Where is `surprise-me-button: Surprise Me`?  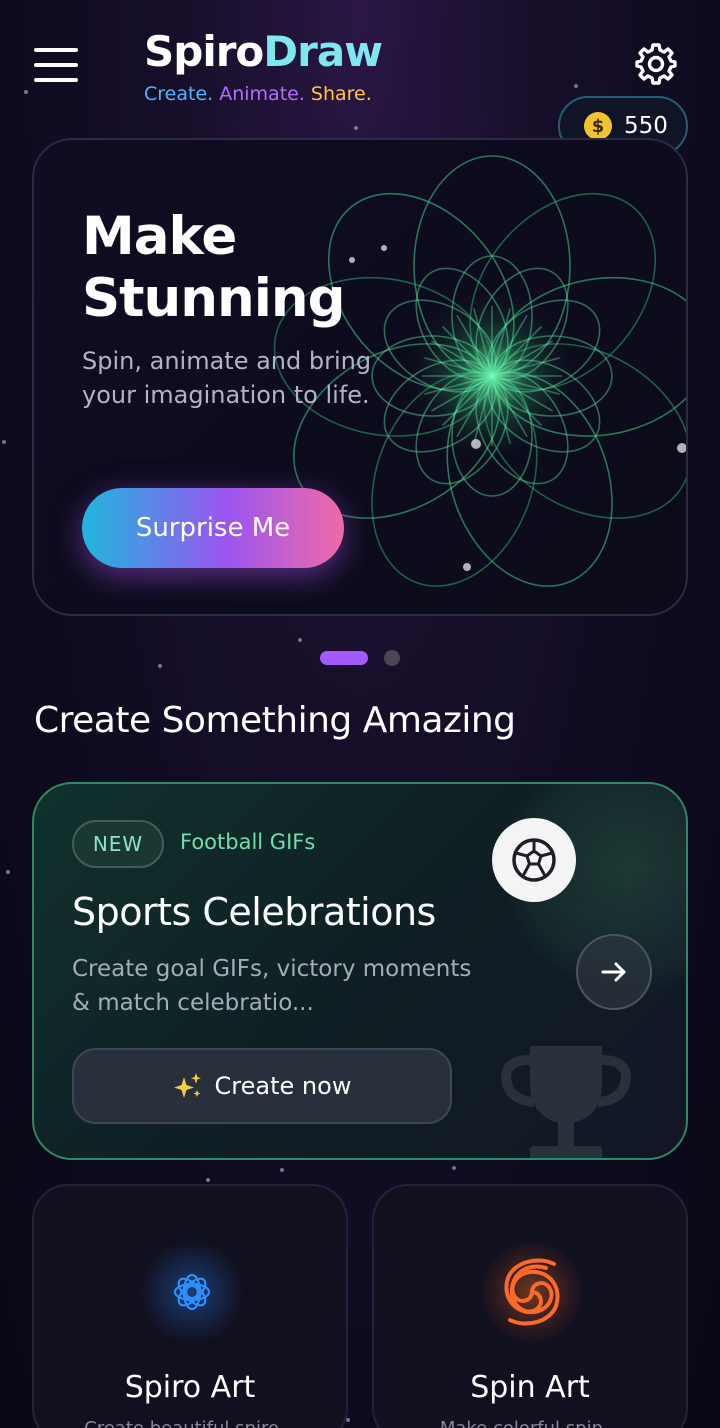
surprise-me-button: Surprise Me is located at coordinates (213, 528).